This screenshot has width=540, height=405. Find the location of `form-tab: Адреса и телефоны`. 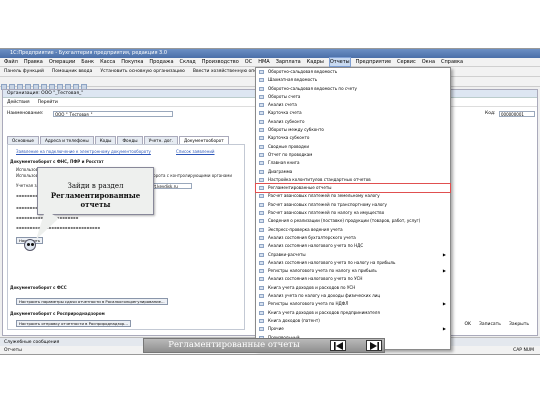

form-tab: Адреса и телефоны is located at coordinates (67, 140).